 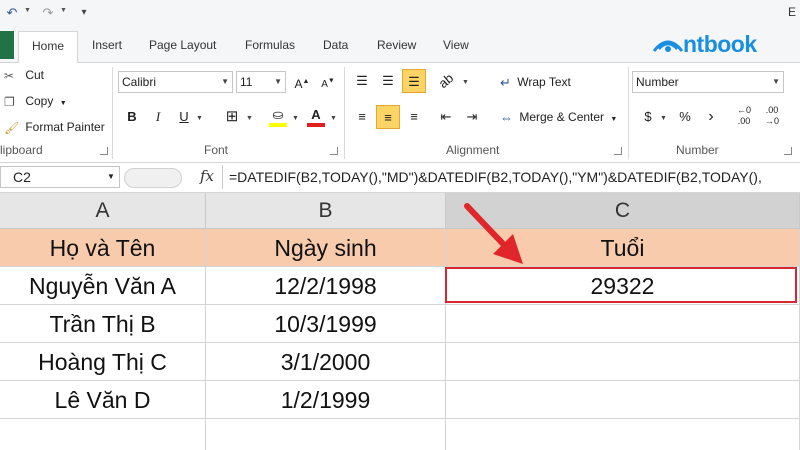 I want to click on formula-bar-splitter, so click(x=153, y=178).